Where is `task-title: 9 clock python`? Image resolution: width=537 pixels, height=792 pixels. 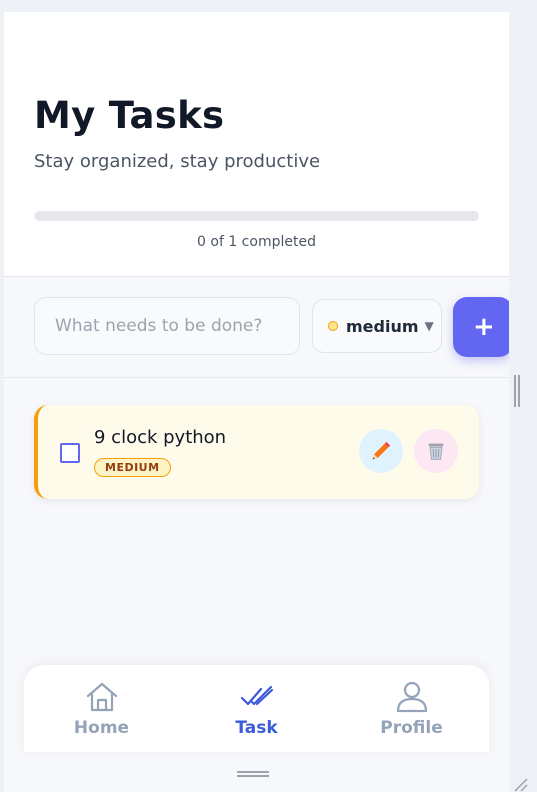 task-title: 9 clock python is located at coordinates (160, 437).